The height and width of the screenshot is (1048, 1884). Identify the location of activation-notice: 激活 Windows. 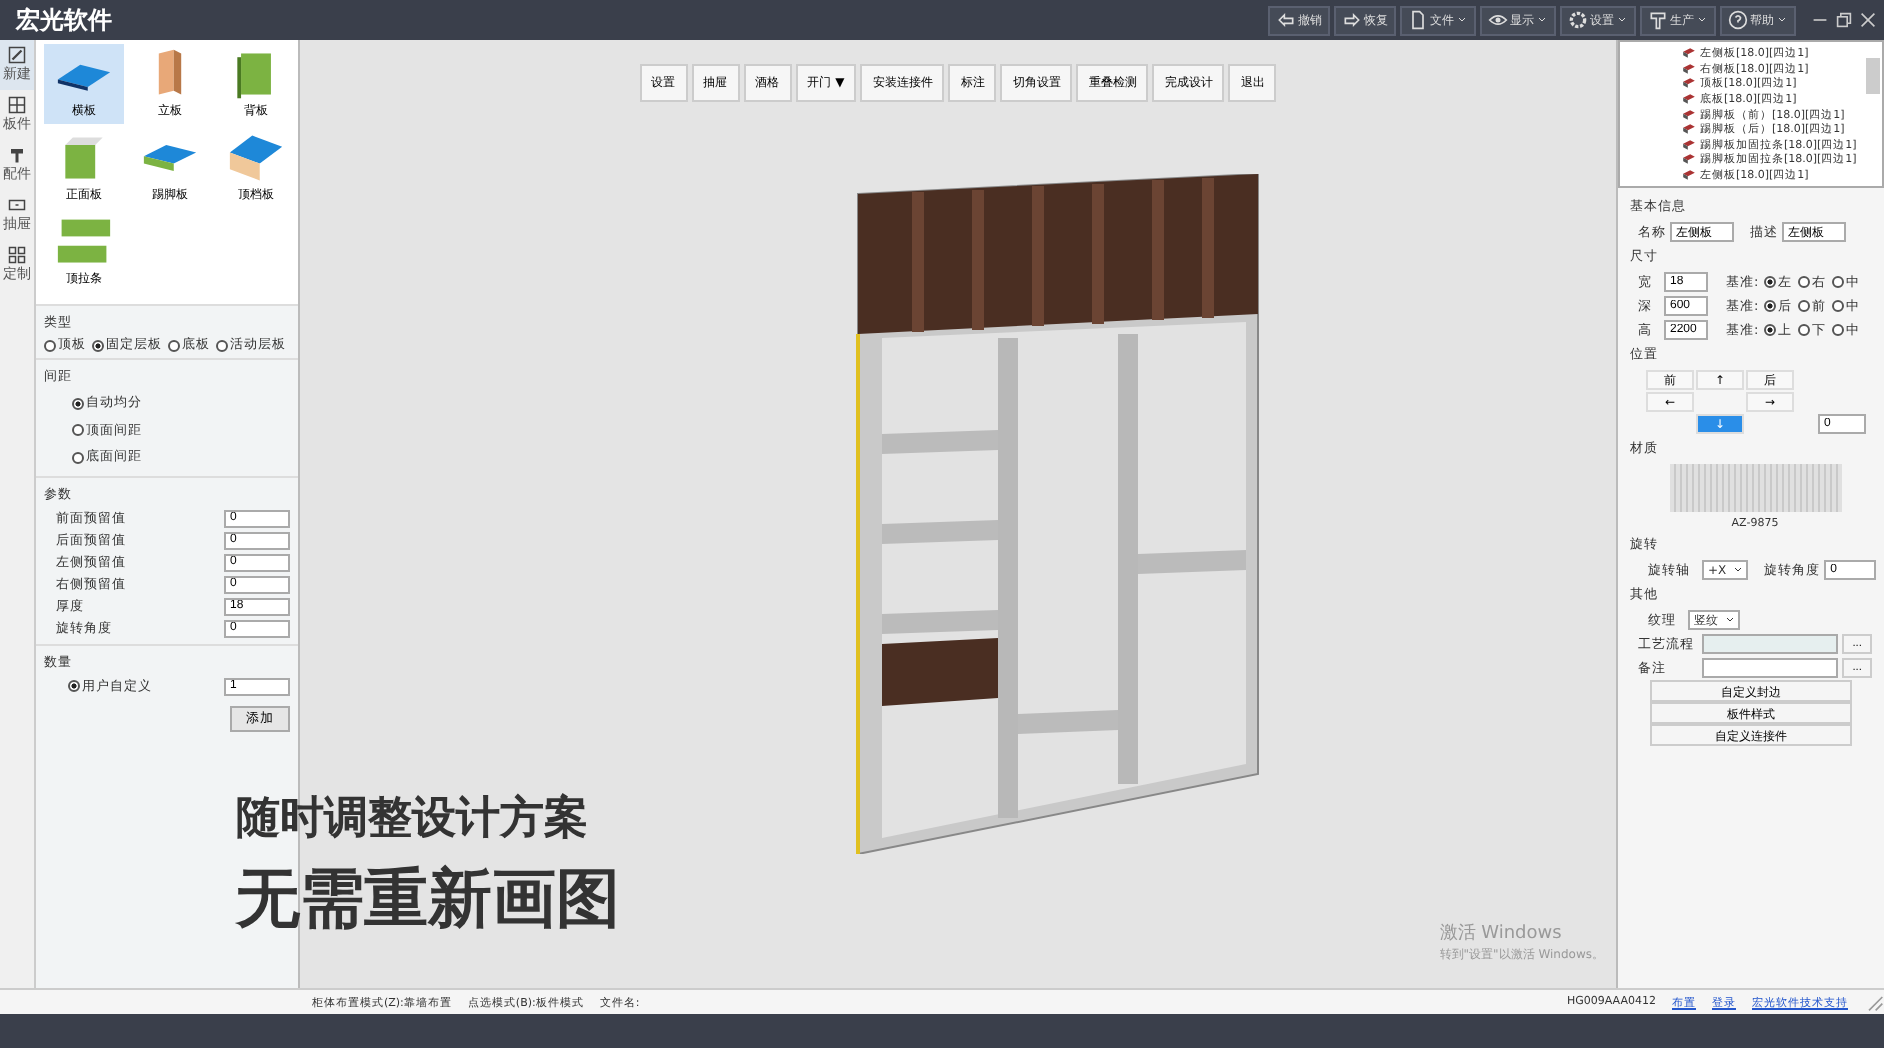
(1501, 933).